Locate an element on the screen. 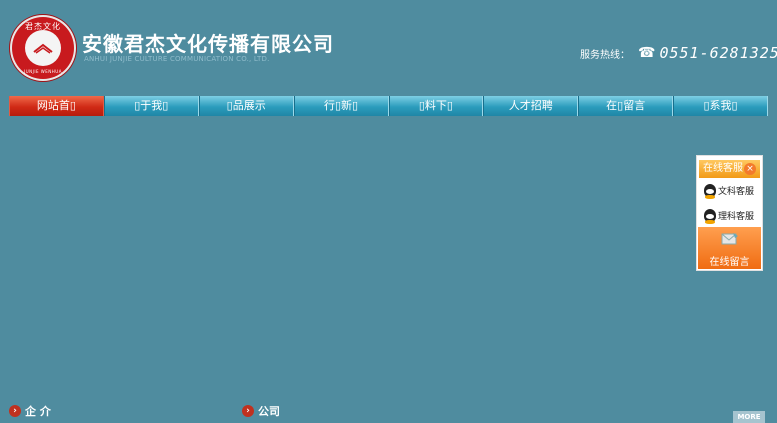  company-name-cn: 安徽君杰文化传播有限公司 is located at coordinates (208, 44).